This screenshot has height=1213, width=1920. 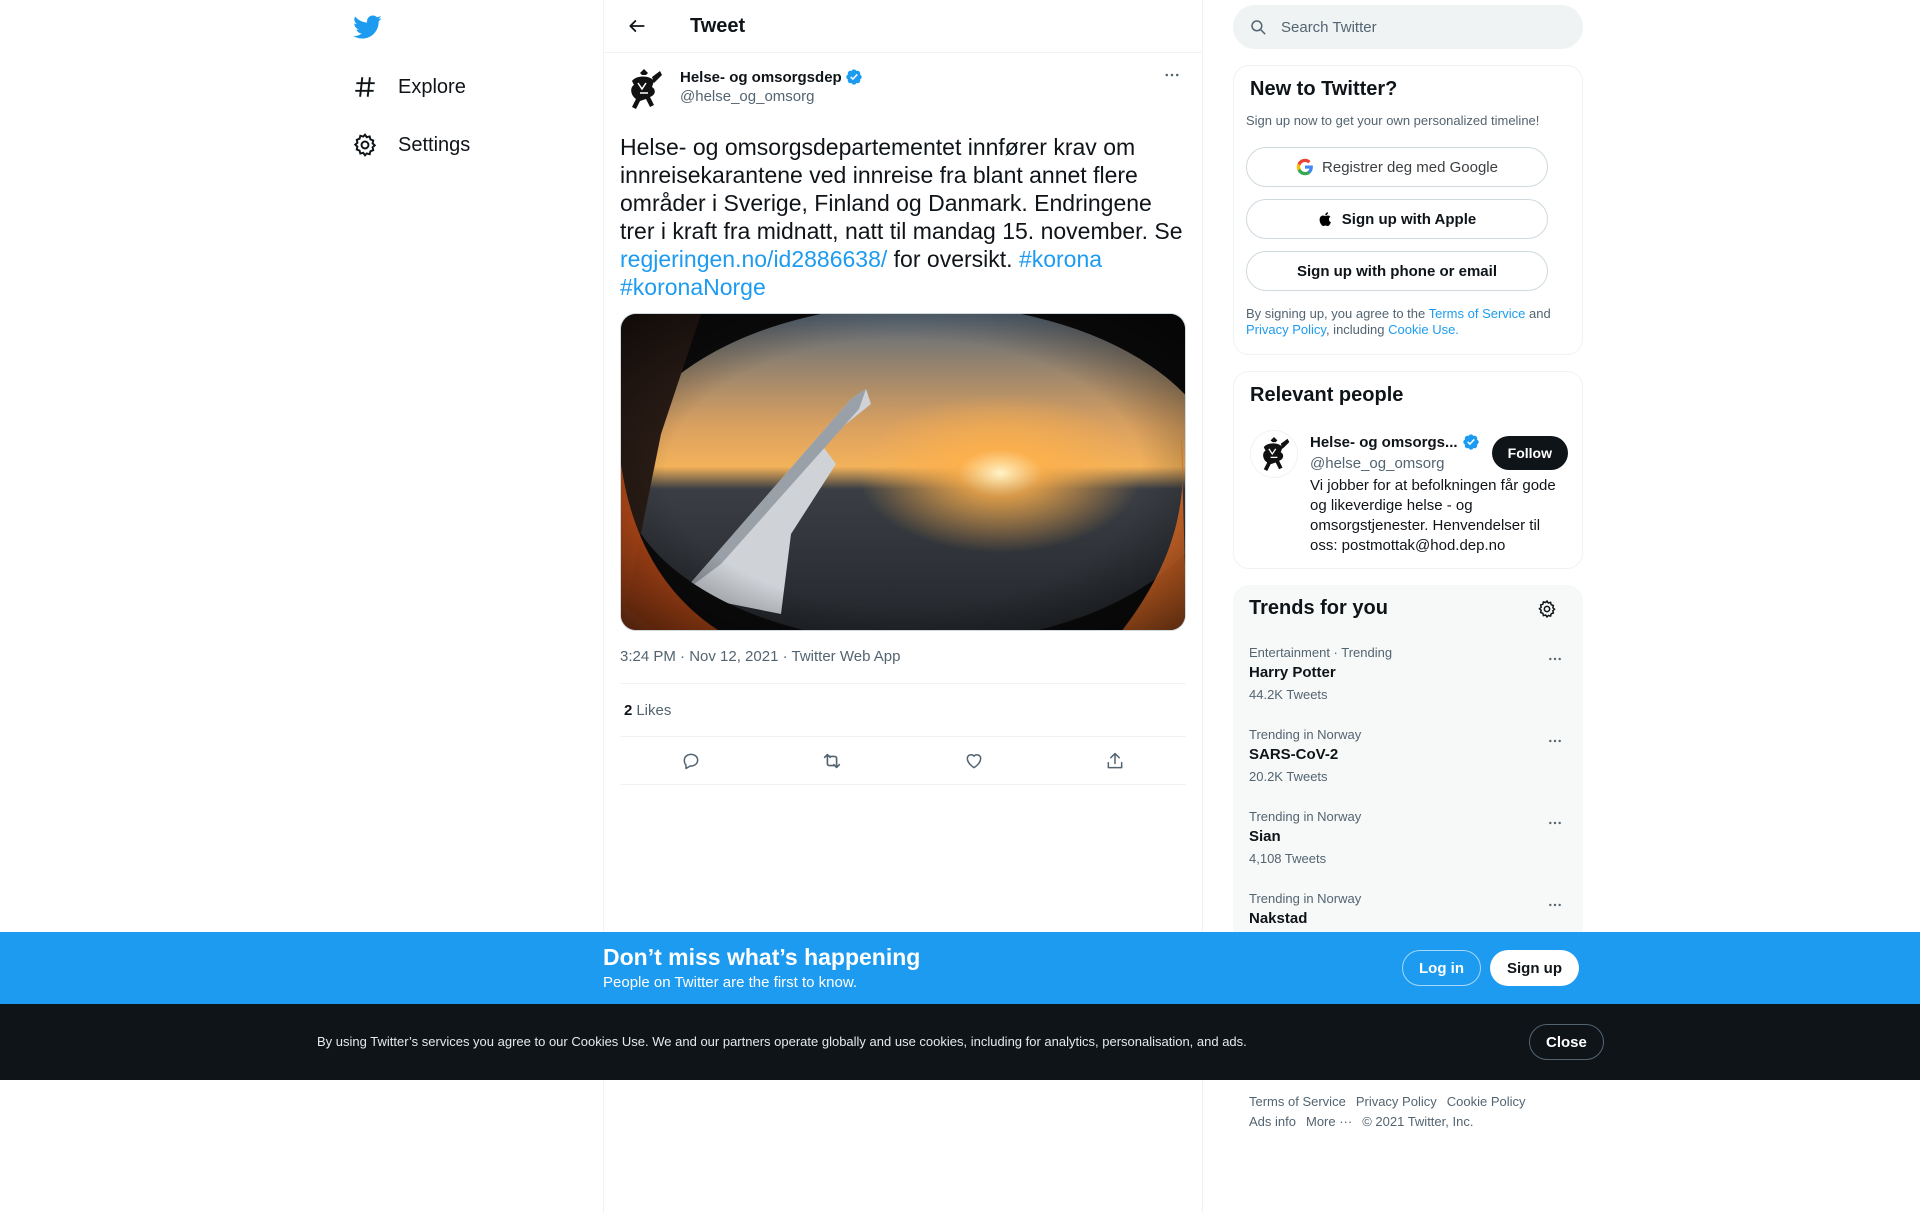 What do you see at coordinates (730, 982) in the screenshot?
I see `banner-subtitle: People on Twitter are the first to know.` at bounding box center [730, 982].